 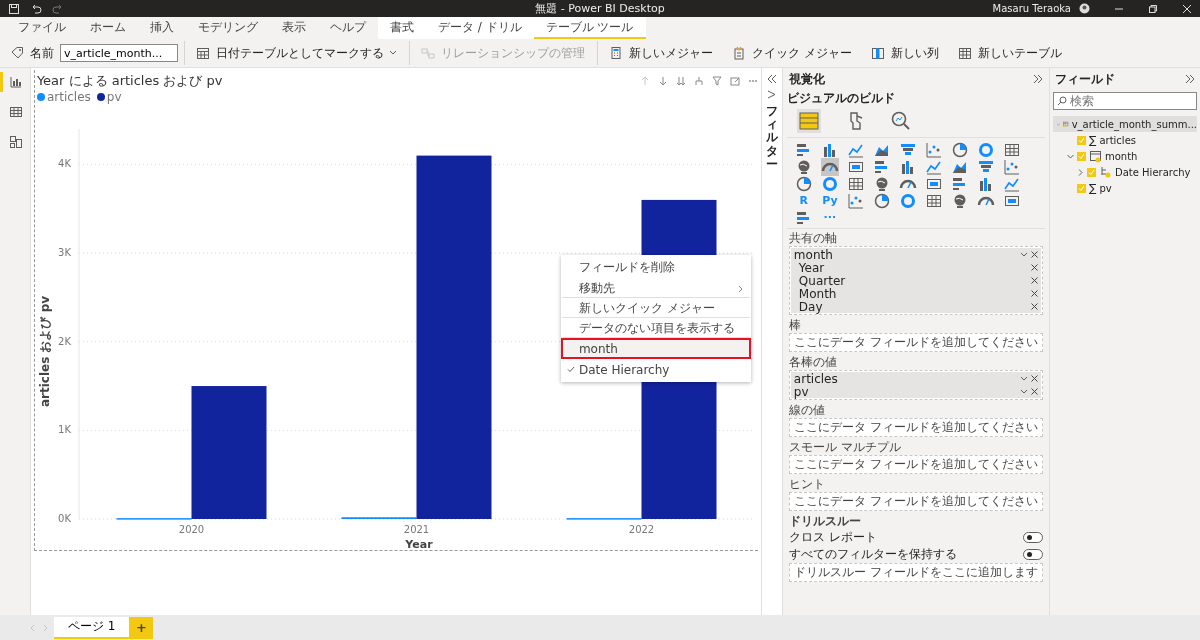 I want to click on tag-icon, so click(x=17, y=53).